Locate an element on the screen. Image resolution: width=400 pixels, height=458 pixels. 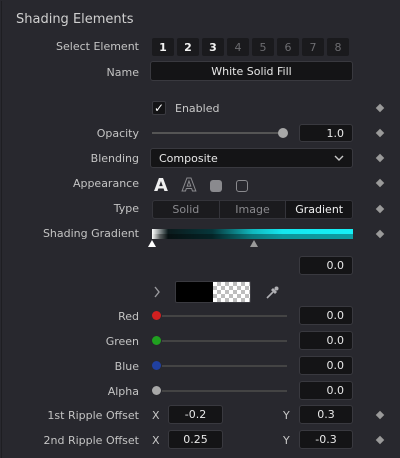
red-label: Red is located at coordinates (128, 316).